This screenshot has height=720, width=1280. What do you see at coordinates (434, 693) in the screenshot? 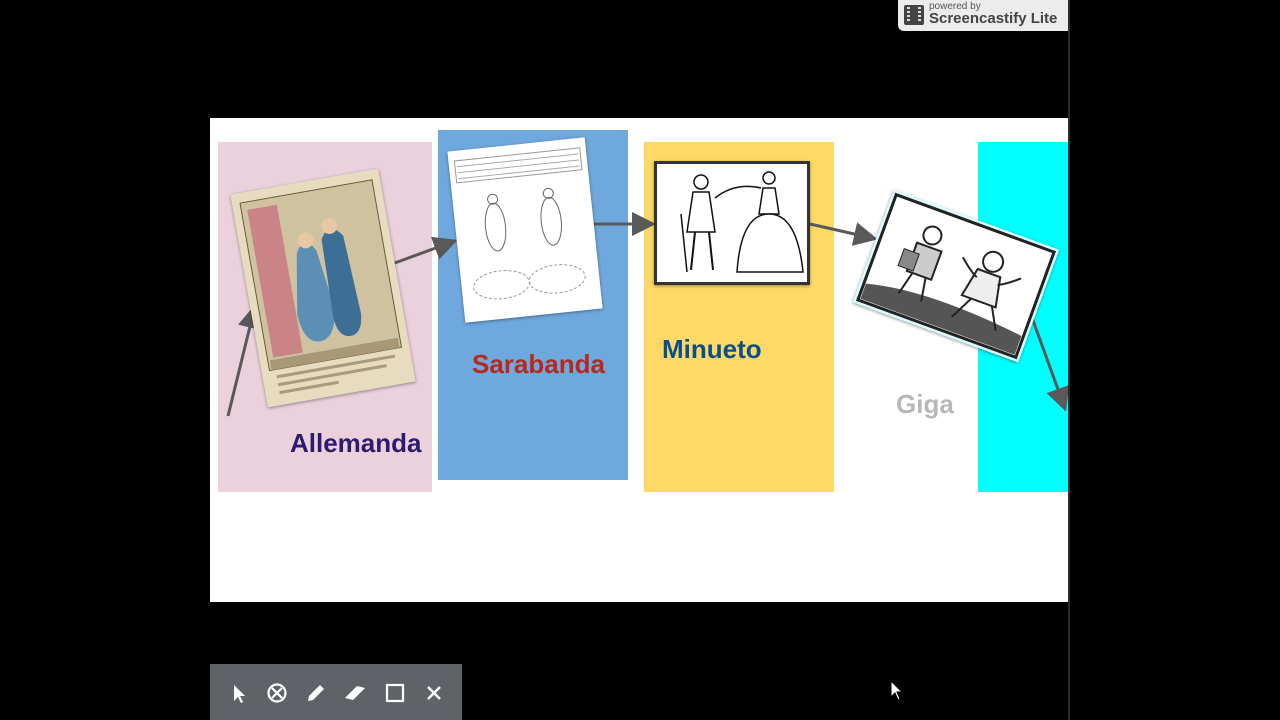
I see `close-icon` at bounding box center [434, 693].